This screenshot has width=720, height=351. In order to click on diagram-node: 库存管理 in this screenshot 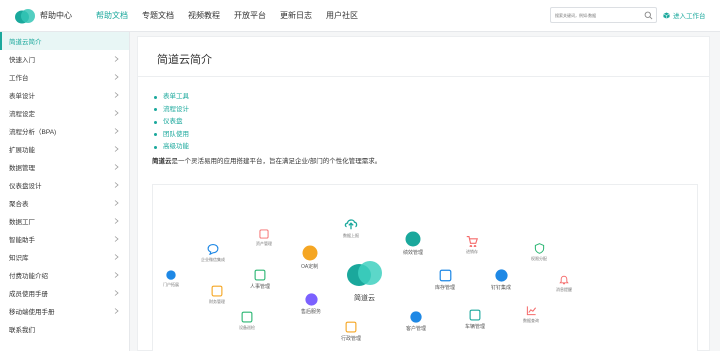, I will do `click(445, 280)`.